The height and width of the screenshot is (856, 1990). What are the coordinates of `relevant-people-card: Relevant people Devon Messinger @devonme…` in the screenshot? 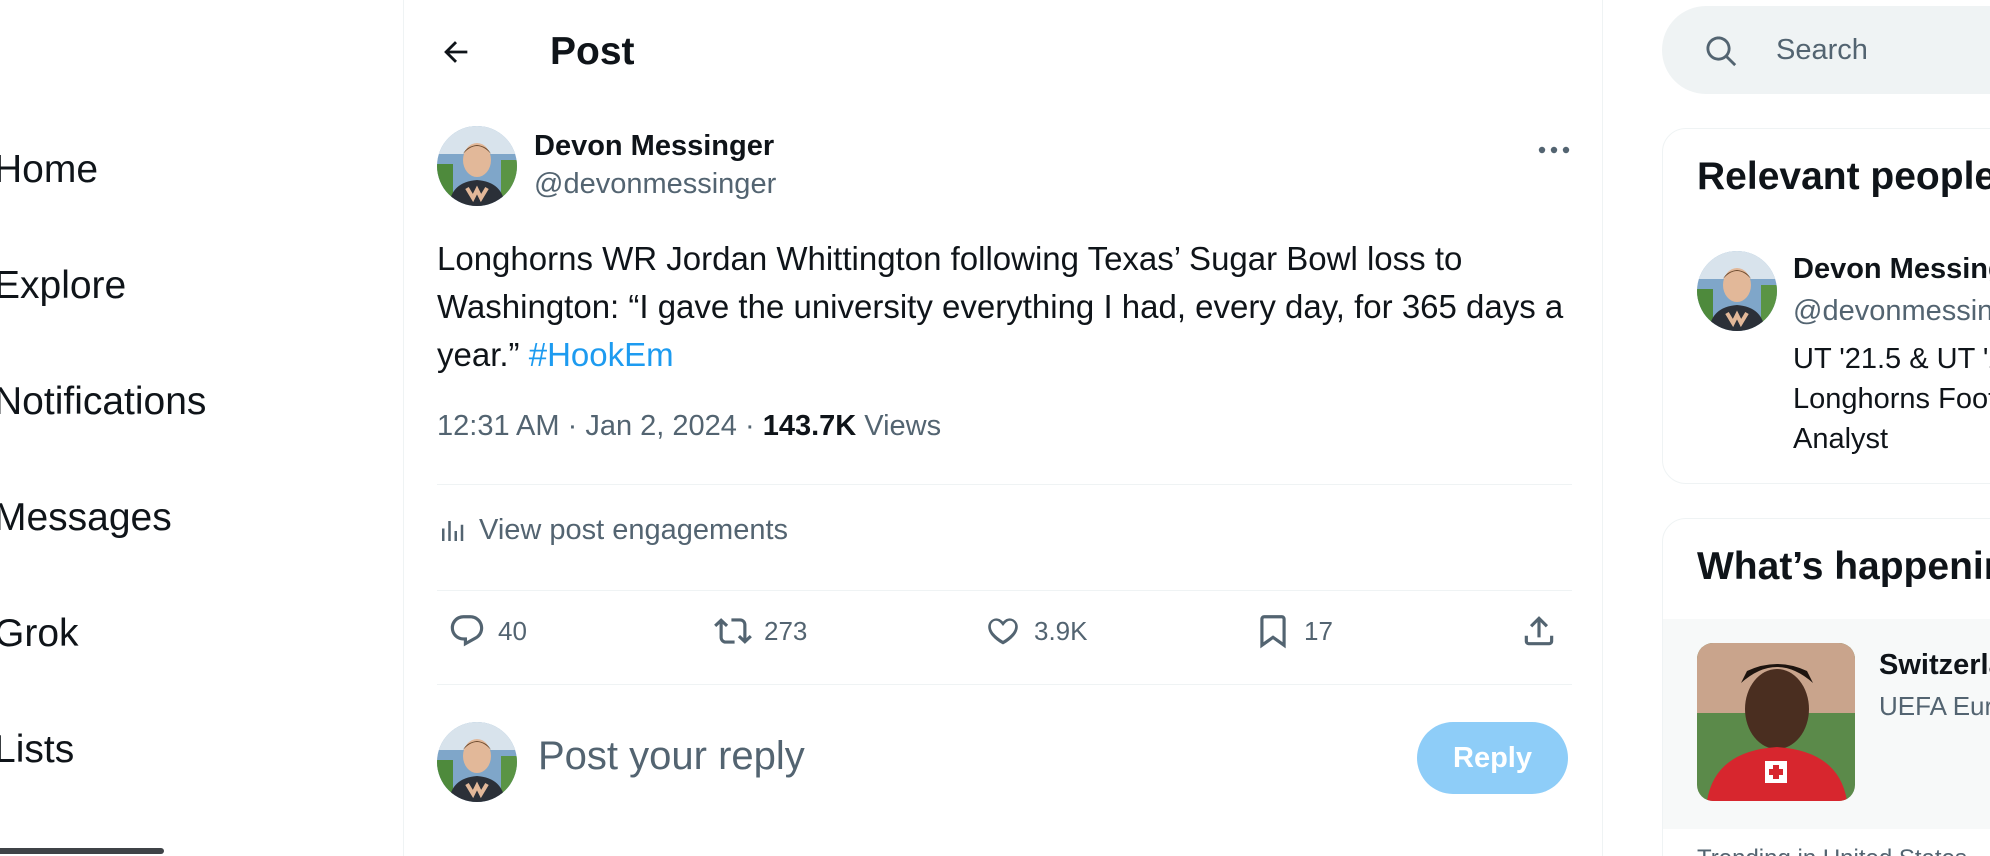 It's located at (1826, 306).